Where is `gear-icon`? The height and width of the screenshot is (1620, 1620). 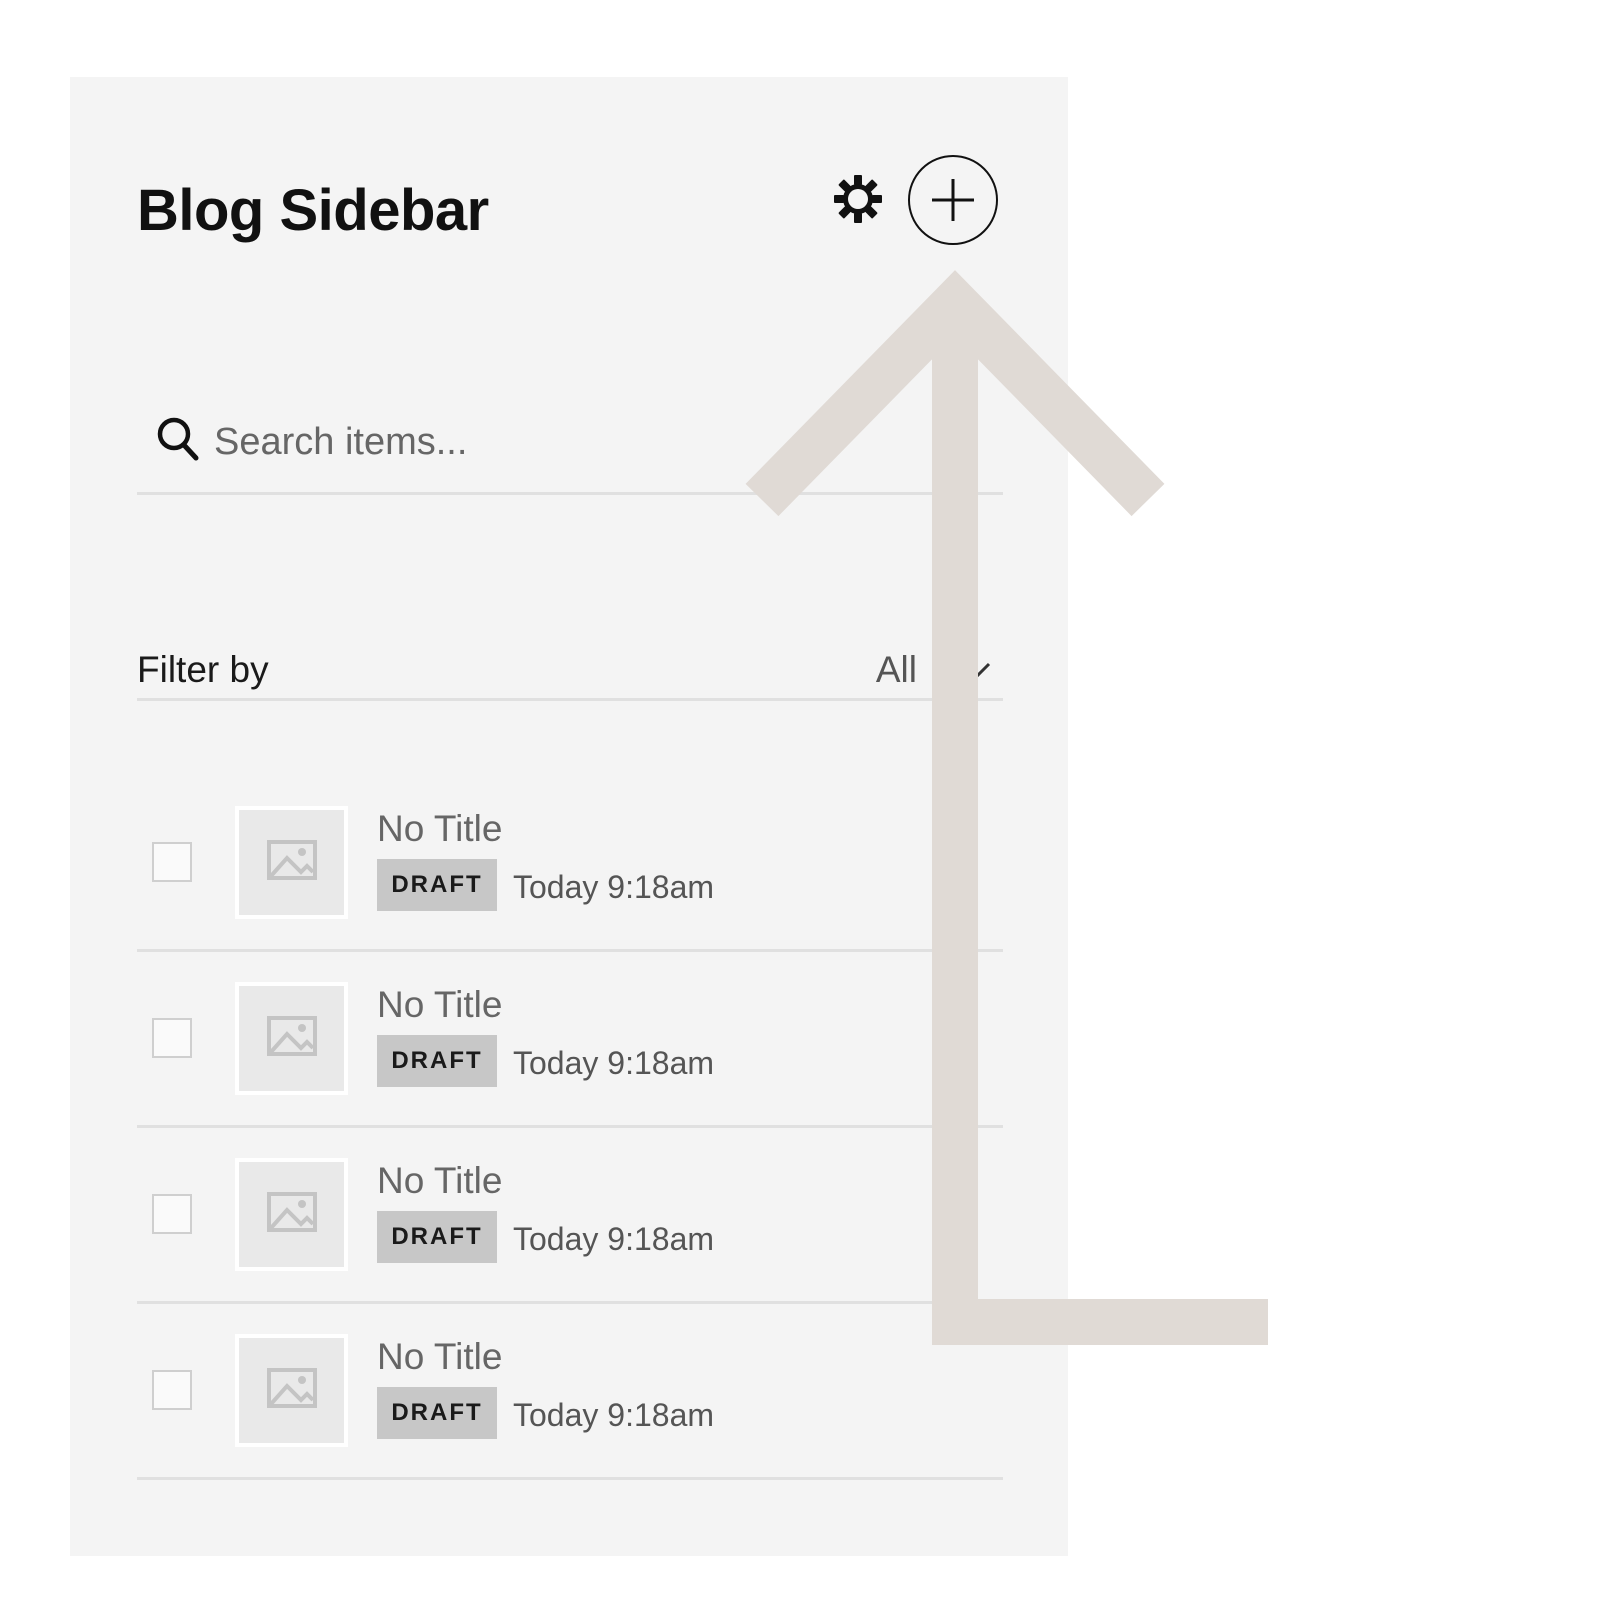 gear-icon is located at coordinates (858, 199).